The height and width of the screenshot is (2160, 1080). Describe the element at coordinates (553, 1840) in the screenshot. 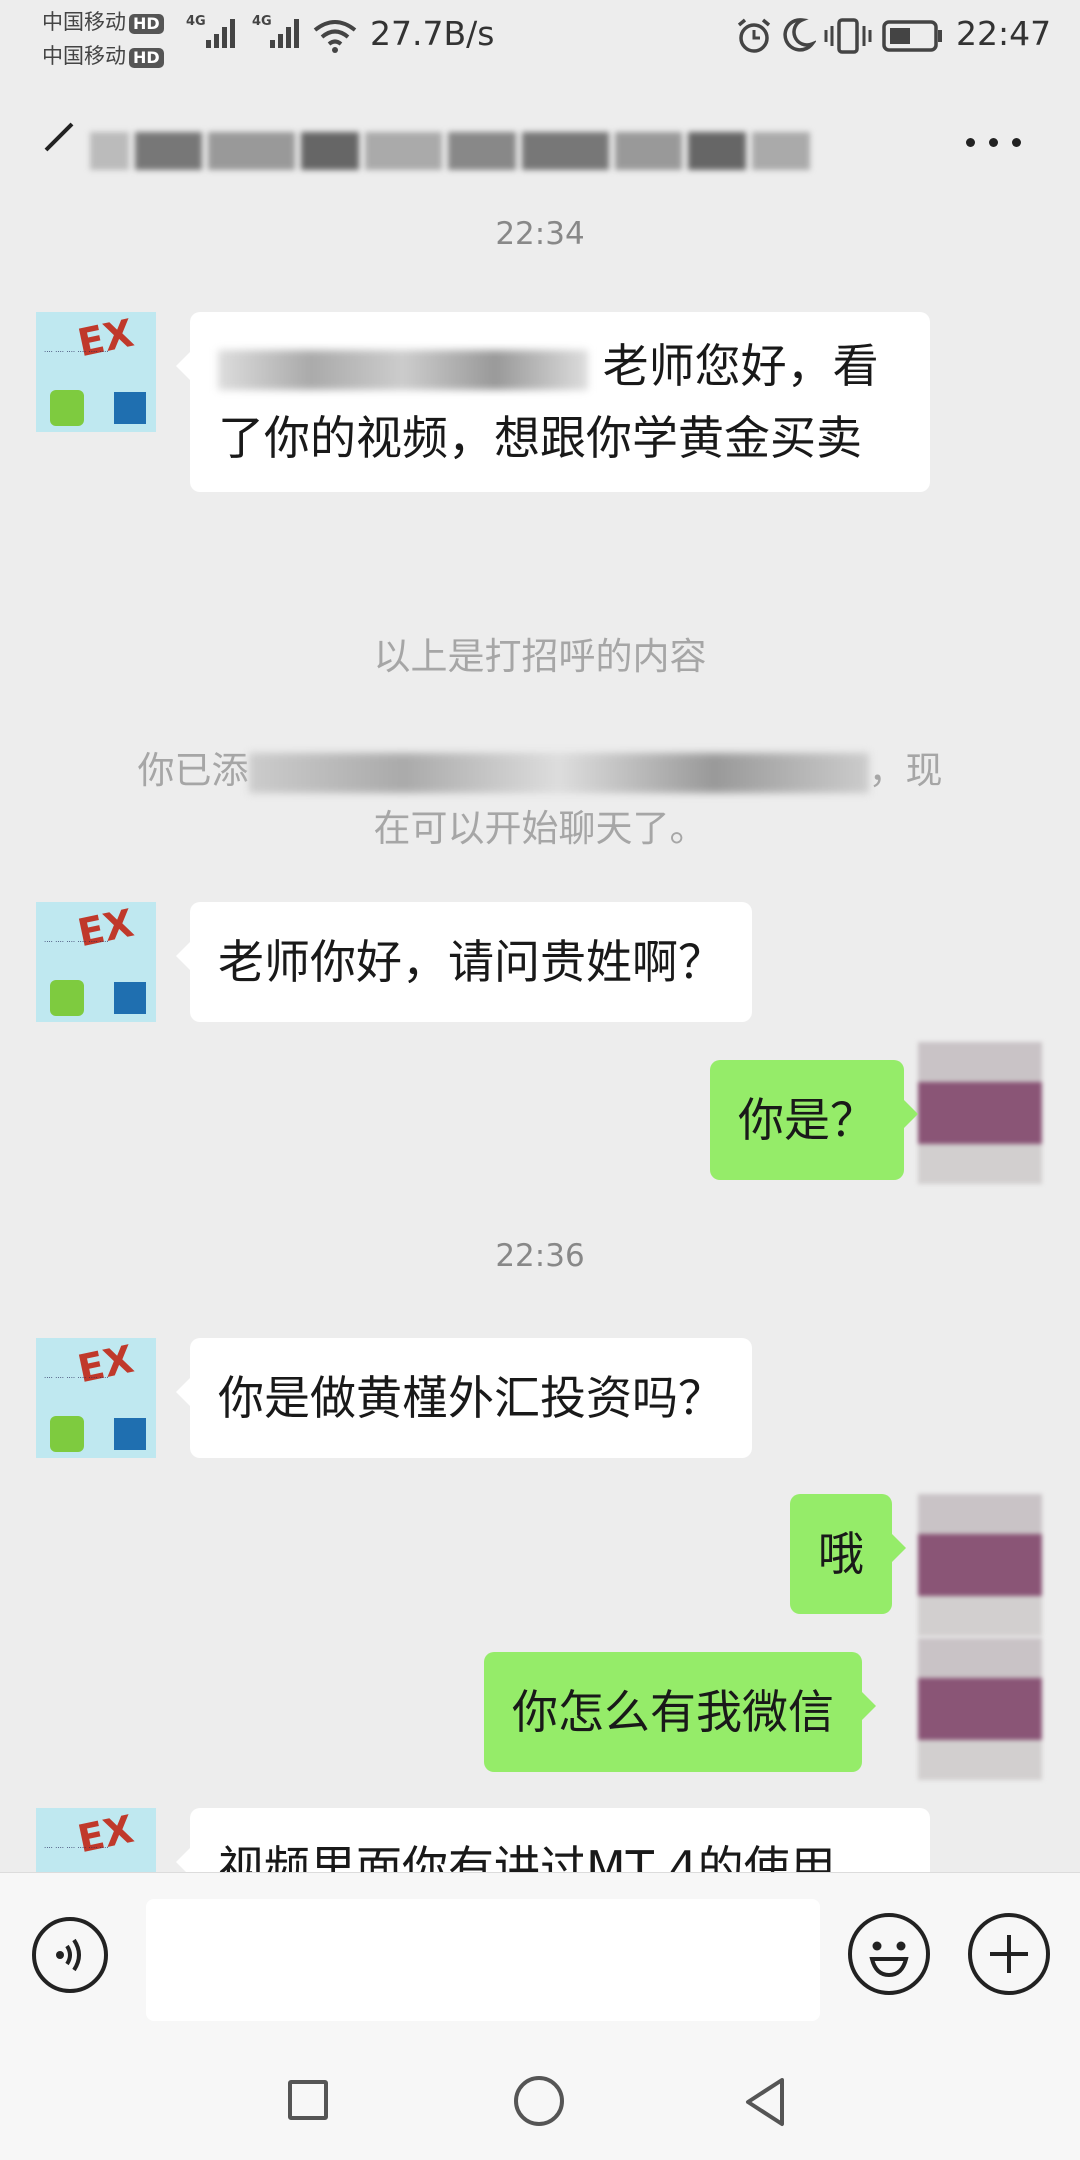

I see `incoming-message: 视频里面你有讲过MT 4的使用` at that location.